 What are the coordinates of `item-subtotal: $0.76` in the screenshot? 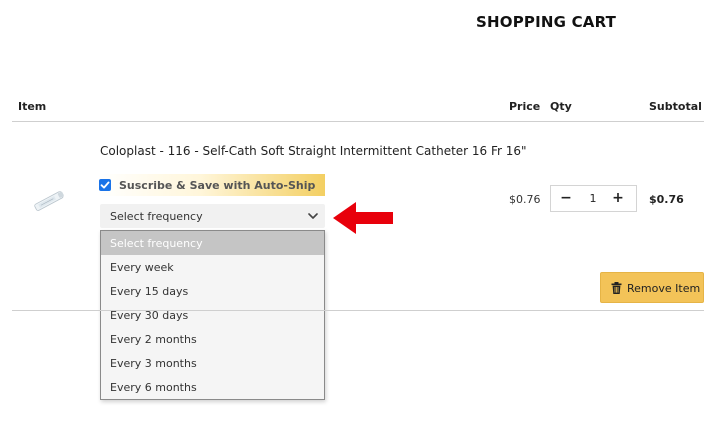 It's located at (666, 199).